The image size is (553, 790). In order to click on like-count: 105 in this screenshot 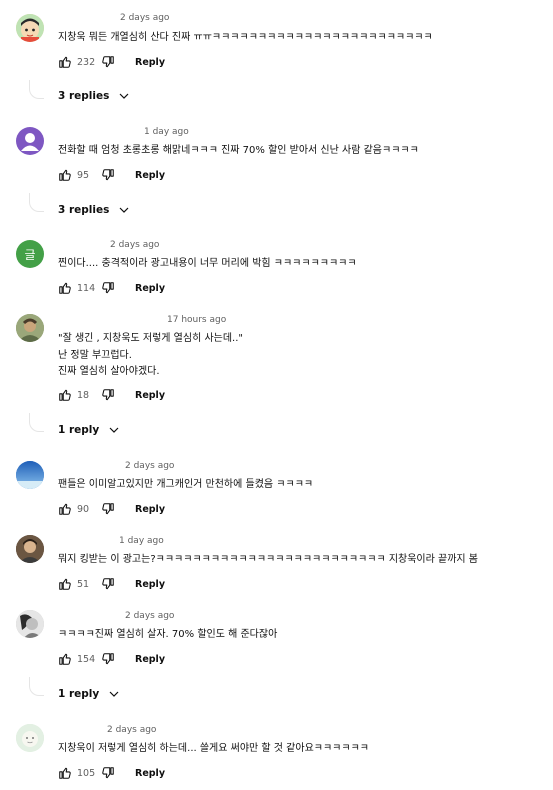, I will do `click(86, 773)`.